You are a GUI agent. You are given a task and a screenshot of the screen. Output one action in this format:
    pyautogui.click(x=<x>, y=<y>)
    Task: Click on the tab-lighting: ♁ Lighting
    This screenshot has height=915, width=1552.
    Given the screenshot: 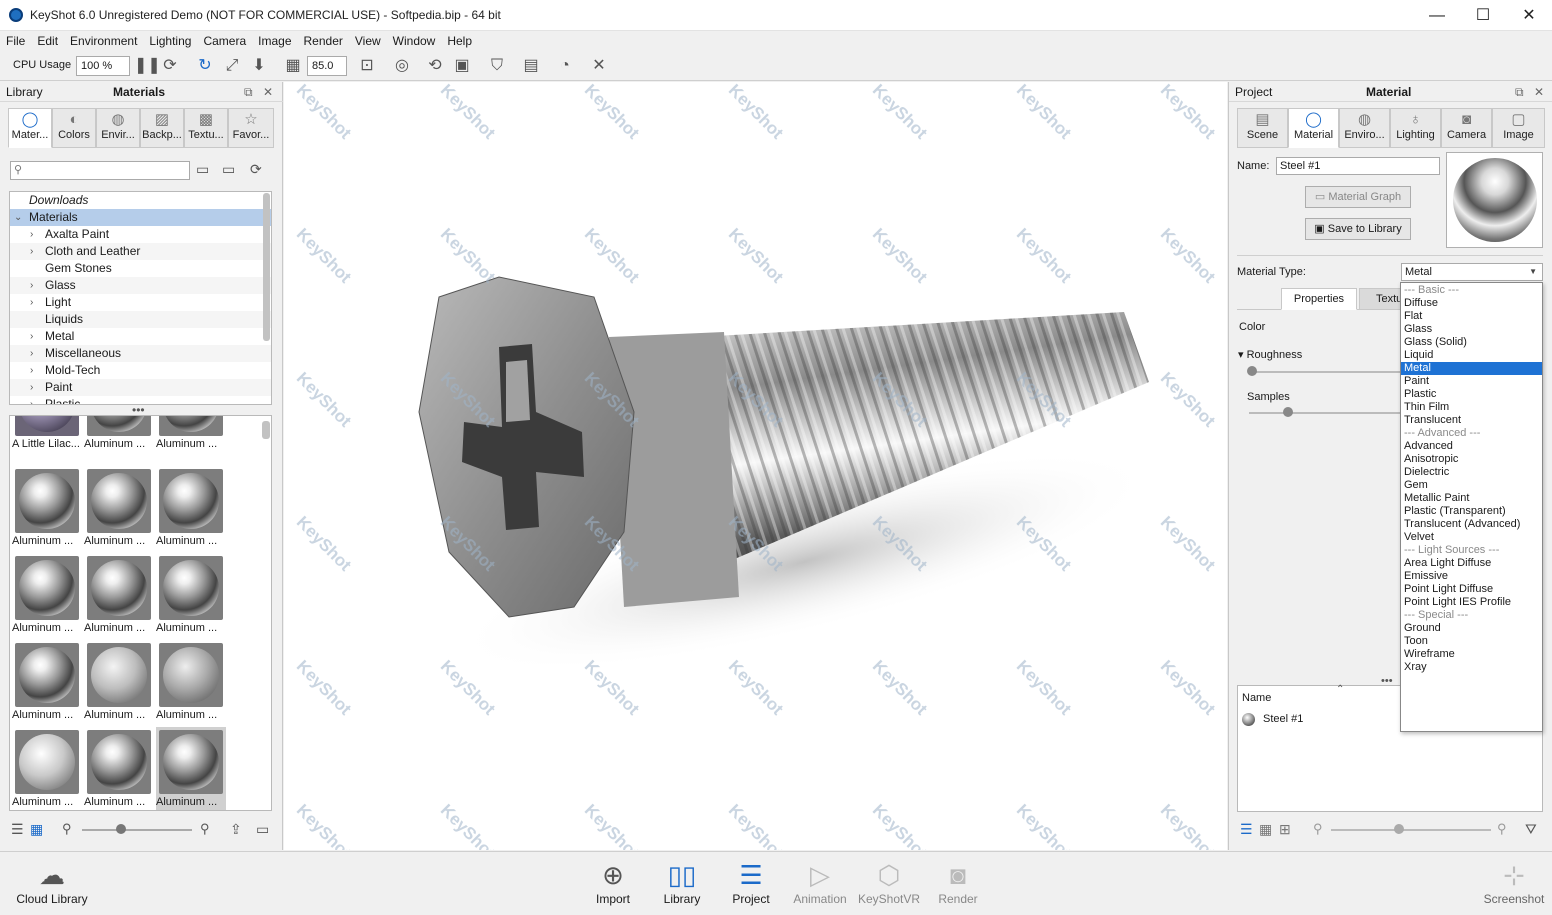 What is the action you would take?
    pyautogui.click(x=1415, y=128)
    